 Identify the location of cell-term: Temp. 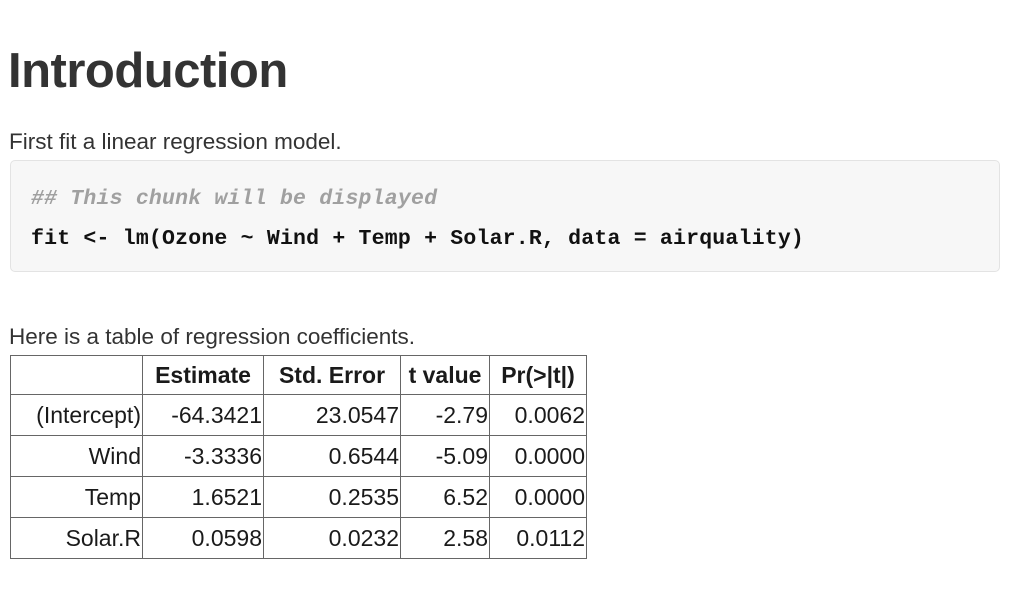
(76, 497).